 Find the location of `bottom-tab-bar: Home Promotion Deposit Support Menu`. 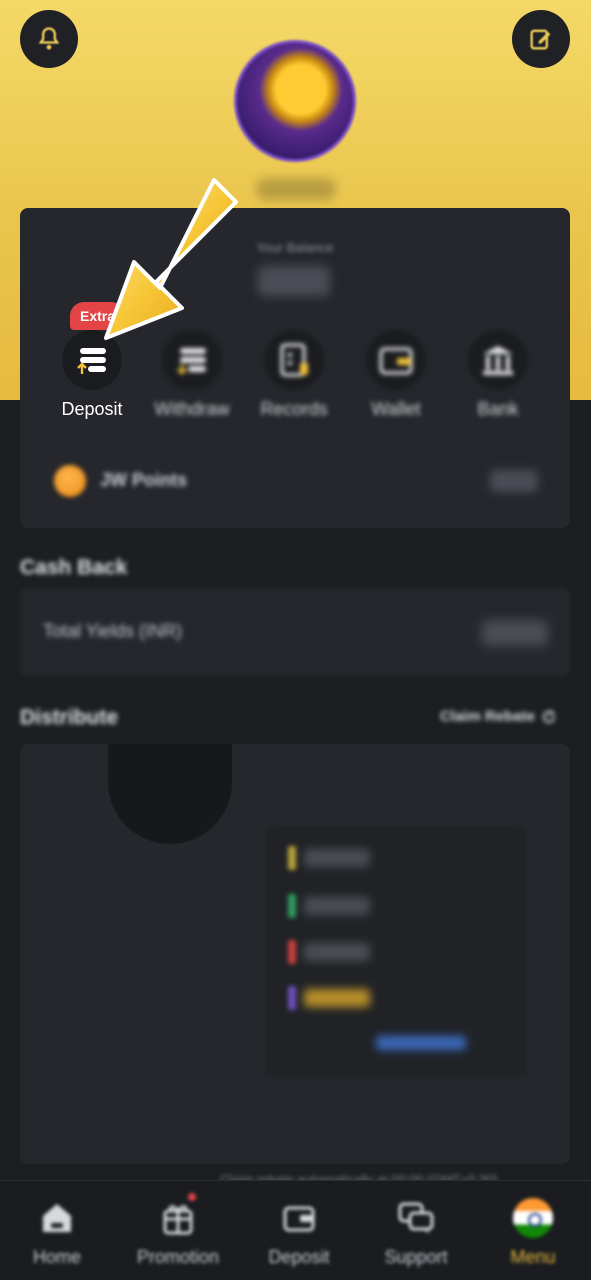

bottom-tab-bar: Home Promotion Deposit Support Menu is located at coordinates (295, 1230).